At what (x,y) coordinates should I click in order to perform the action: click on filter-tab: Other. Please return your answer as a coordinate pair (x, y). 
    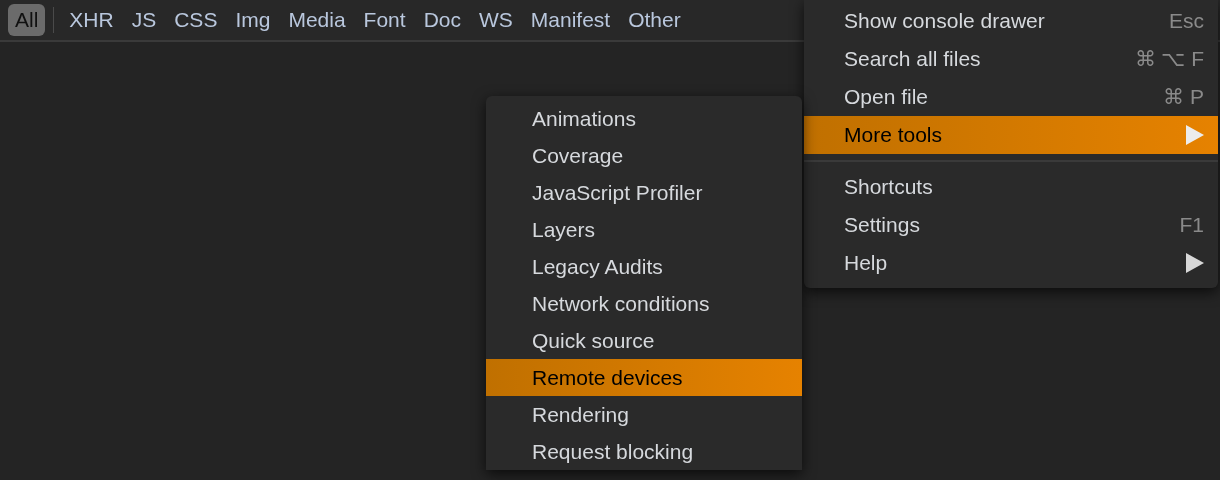
    Looking at the image, I should click on (654, 20).